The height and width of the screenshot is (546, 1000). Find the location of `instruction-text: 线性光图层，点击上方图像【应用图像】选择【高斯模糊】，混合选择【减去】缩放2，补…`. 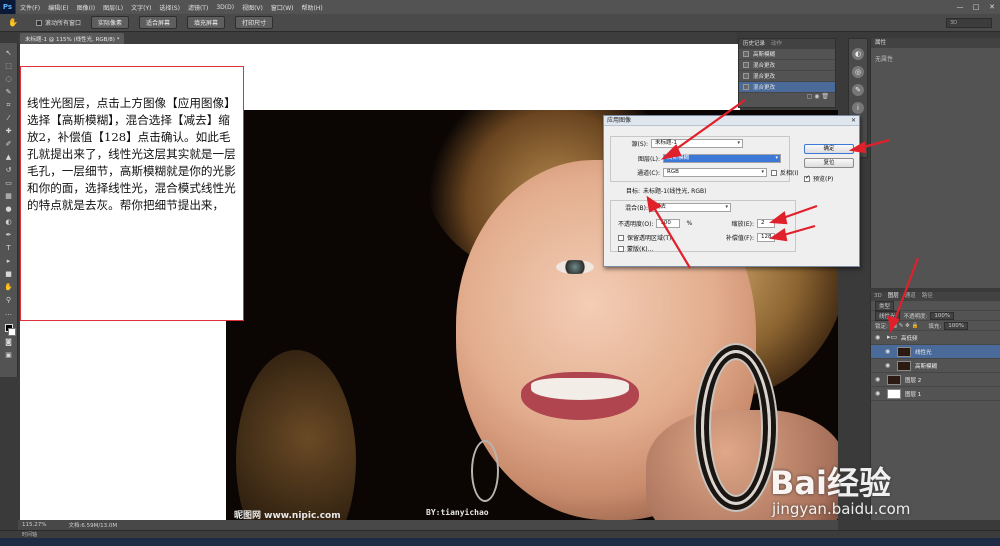

instruction-text: 线性光图层，点击上方图像【应用图像】选择【高斯模糊】，混合选择【减去】缩放2，补… is located at coordinates (131, 154).